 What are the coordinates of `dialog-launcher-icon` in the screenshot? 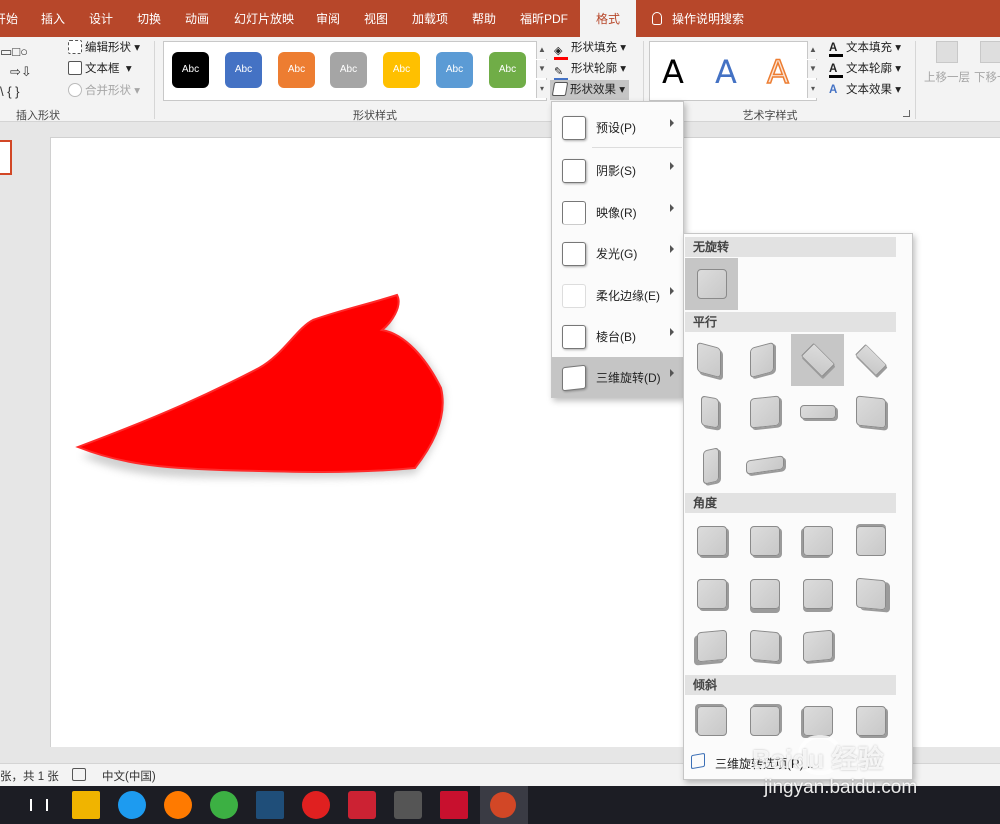 It's located at (906, 113).